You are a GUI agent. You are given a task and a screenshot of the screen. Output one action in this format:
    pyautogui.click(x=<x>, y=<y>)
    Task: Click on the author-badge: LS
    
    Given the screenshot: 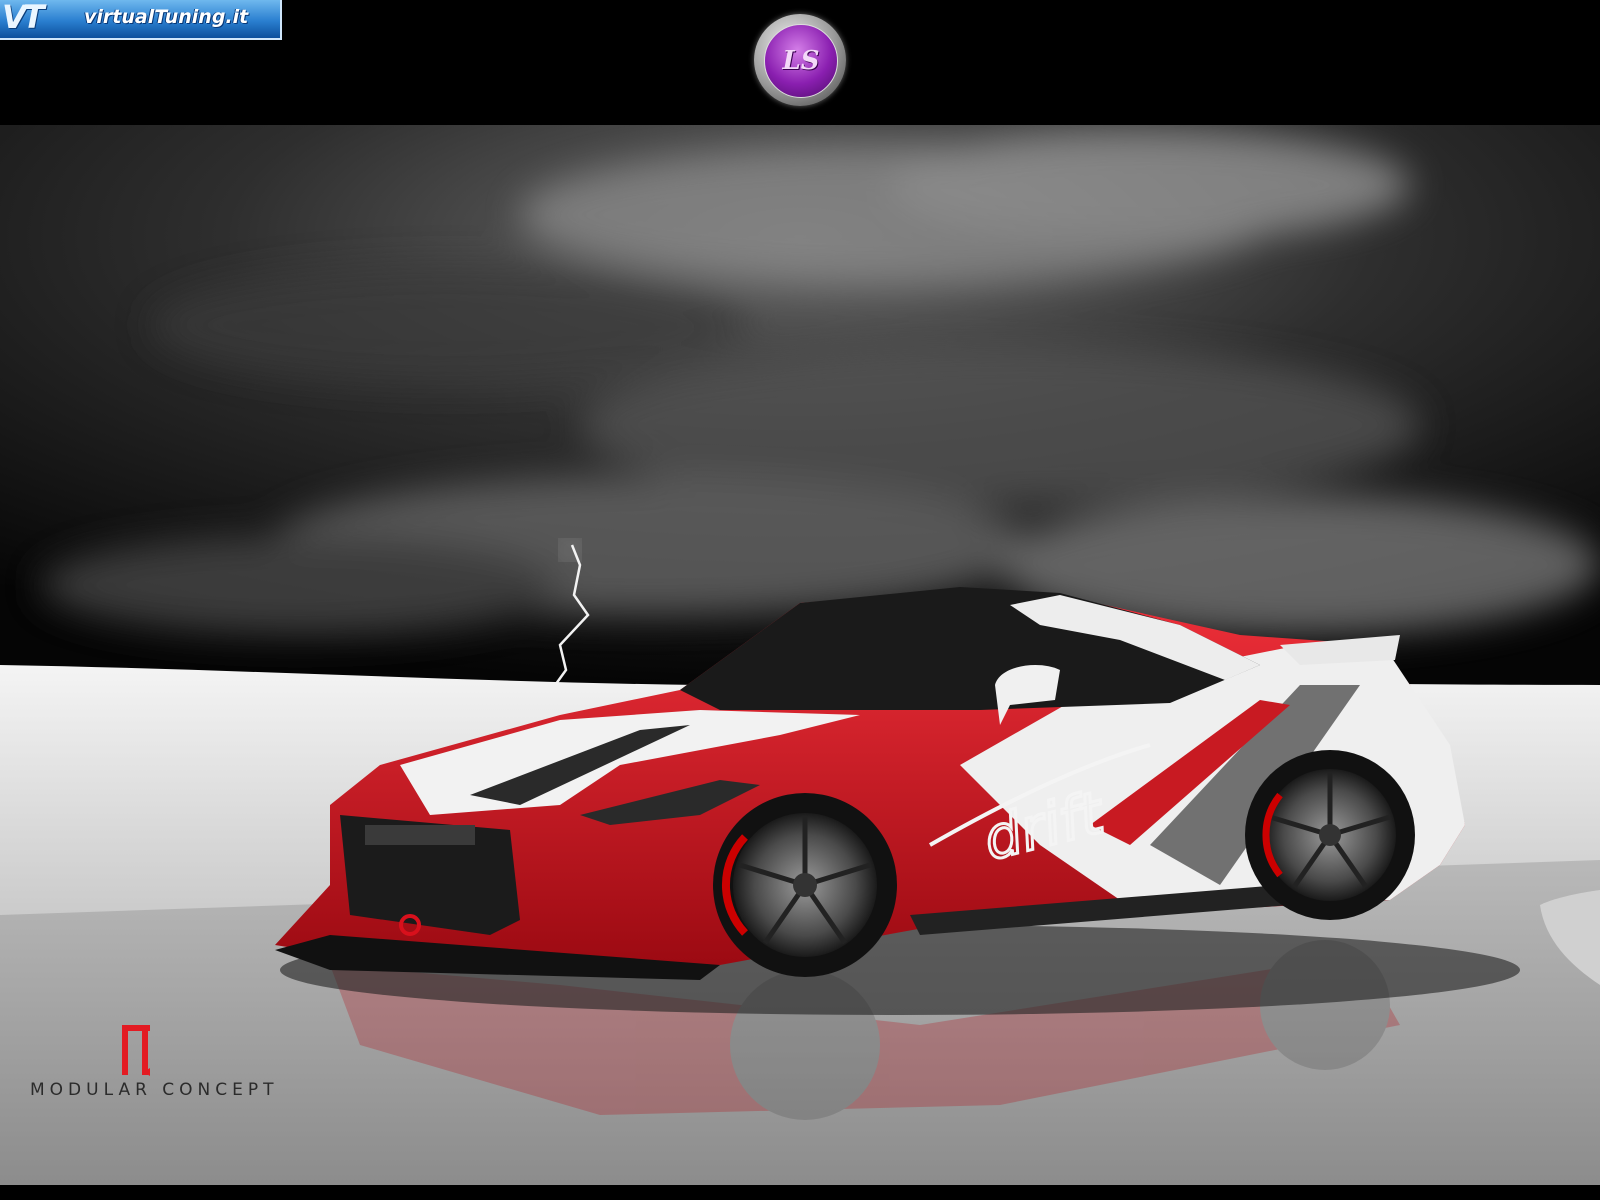 What is the action you would take?
    pyautogui.click(x=800, y=60)
    